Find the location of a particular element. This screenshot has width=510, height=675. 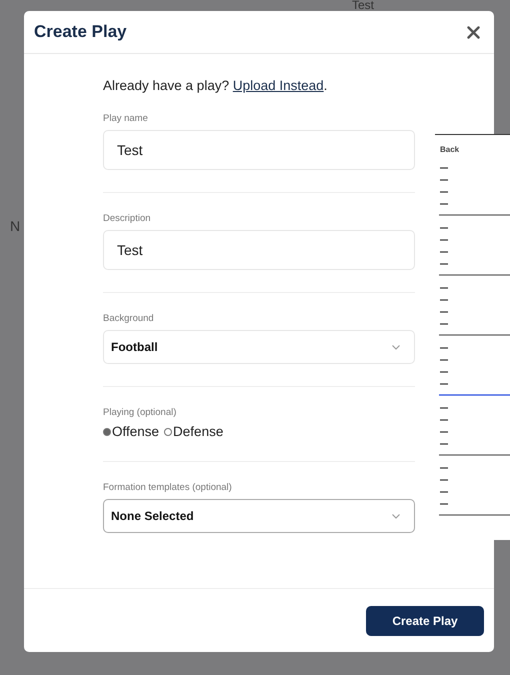

radio-option: Offense is located at coordinates (131, 431).